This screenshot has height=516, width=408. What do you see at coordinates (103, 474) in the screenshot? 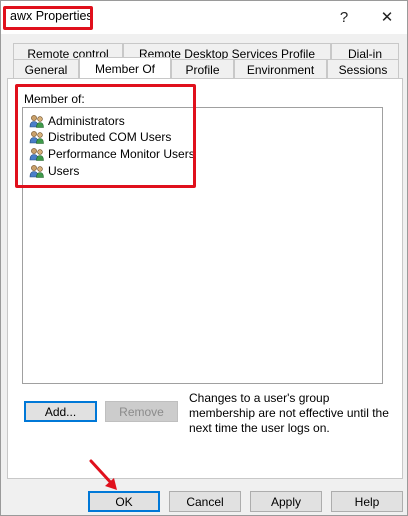
I see `annotation-arrow-icon` at bounding box center [103, 474].